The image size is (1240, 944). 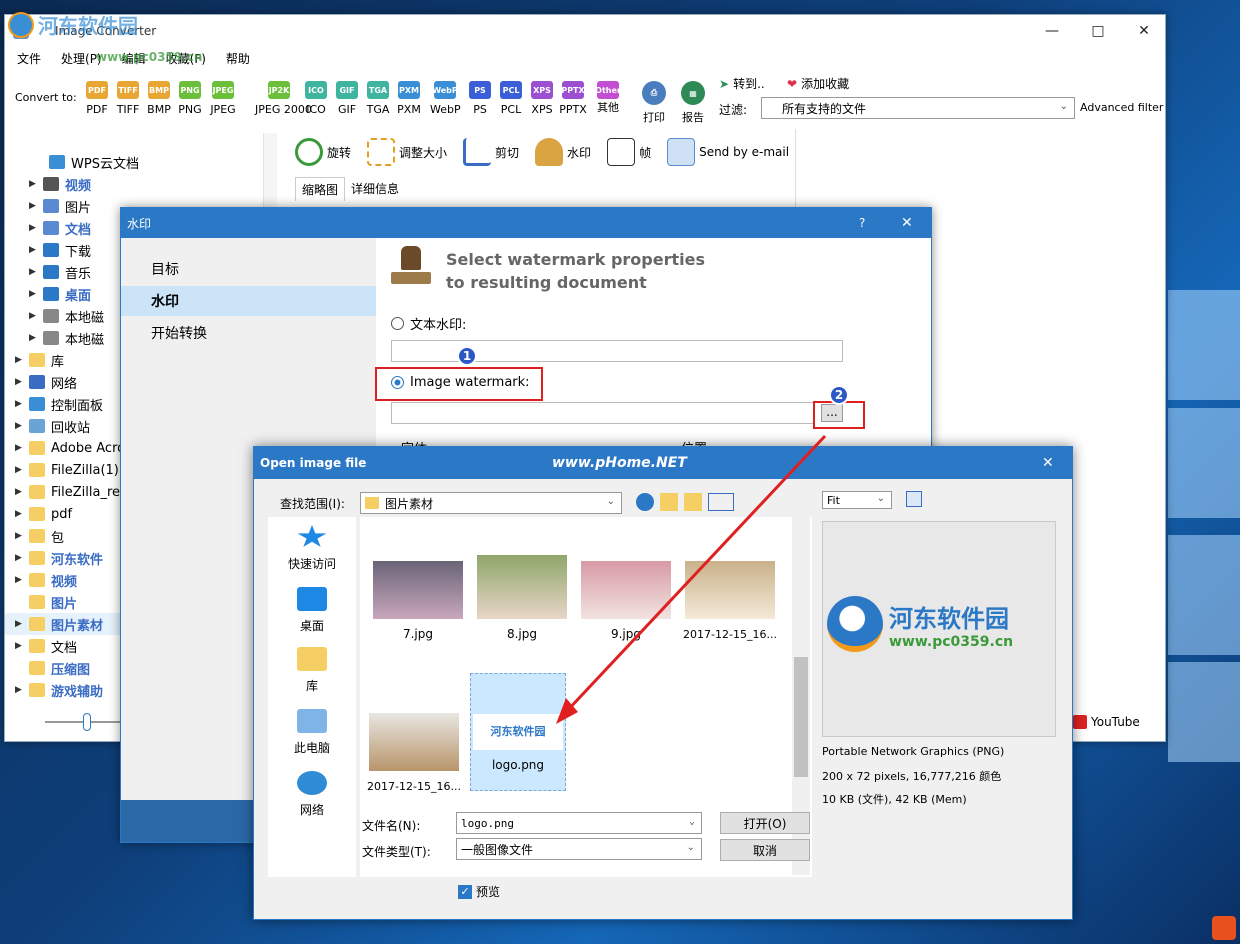 I want to click on file-thumb-selected: 河东软件园 logo.png, so click(x=518, y=732).